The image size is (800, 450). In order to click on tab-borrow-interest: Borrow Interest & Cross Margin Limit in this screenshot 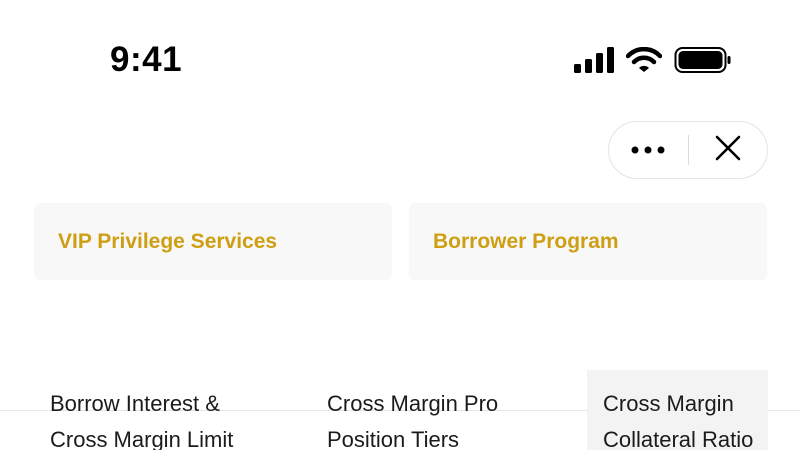, I will do `click(175, 410)`.